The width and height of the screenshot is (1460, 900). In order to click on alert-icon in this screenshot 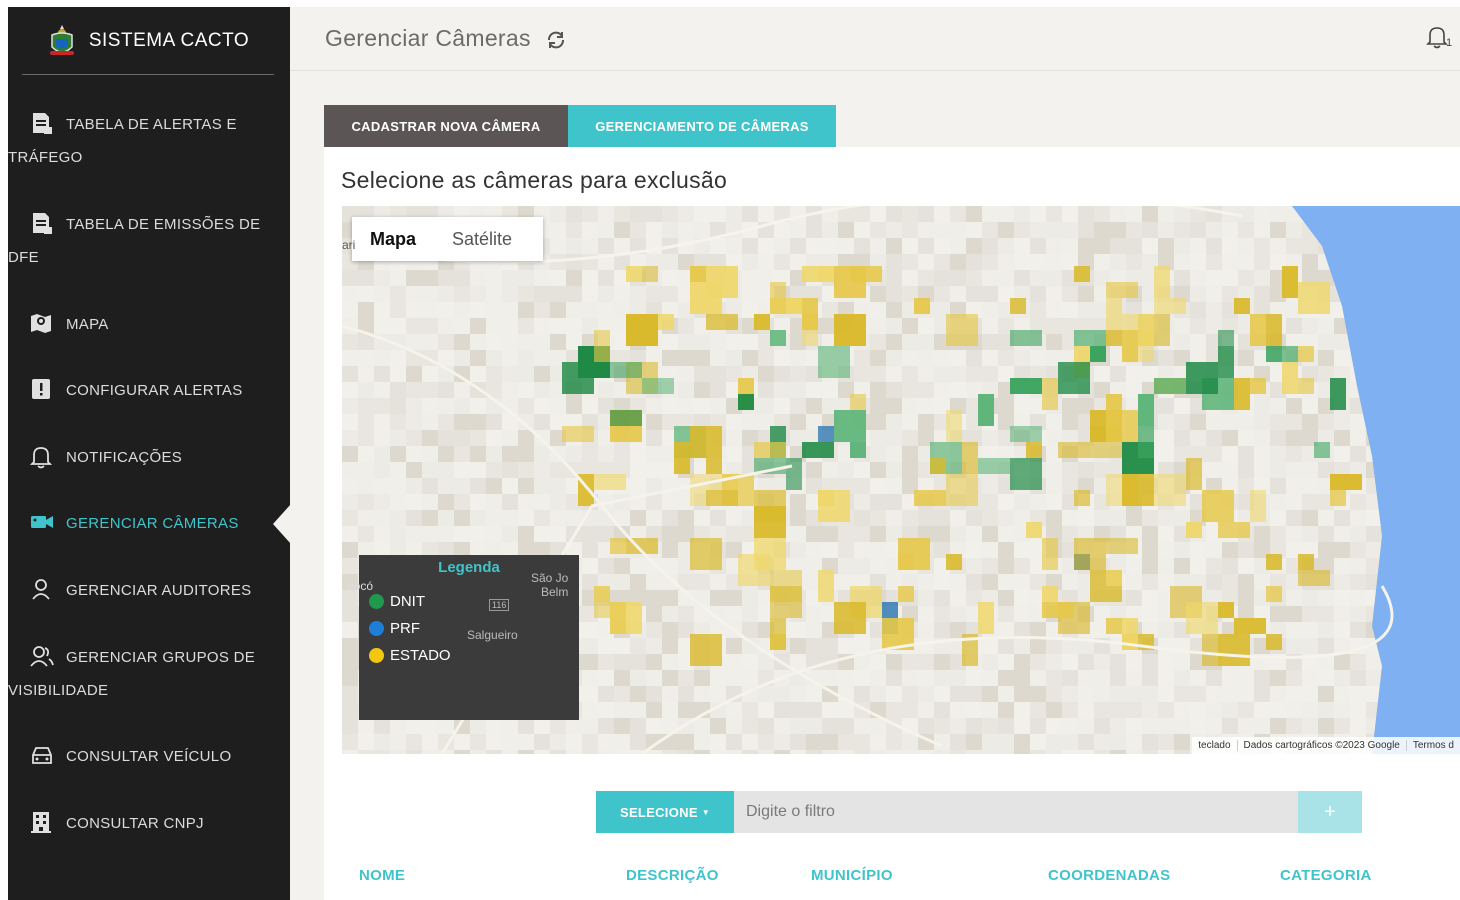, I will do `click(42, 389)`.